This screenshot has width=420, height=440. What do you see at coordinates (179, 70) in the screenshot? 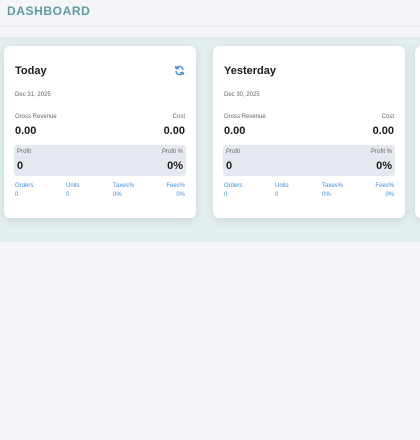
I see `refresh-icon` at bounding box center [179, 70].